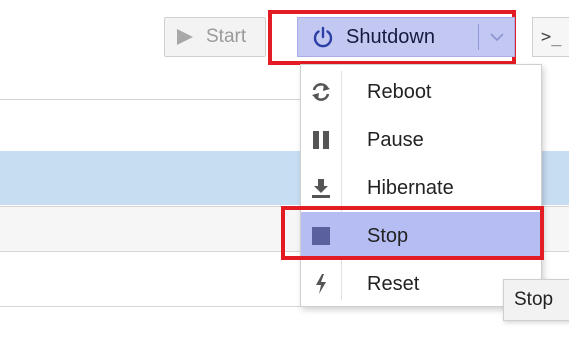 Image resolution: width=569 pixels, height=345 pixels. Describe the element at coordinates (321, 236) in the screenshot. I see `stop-icon` at that location.